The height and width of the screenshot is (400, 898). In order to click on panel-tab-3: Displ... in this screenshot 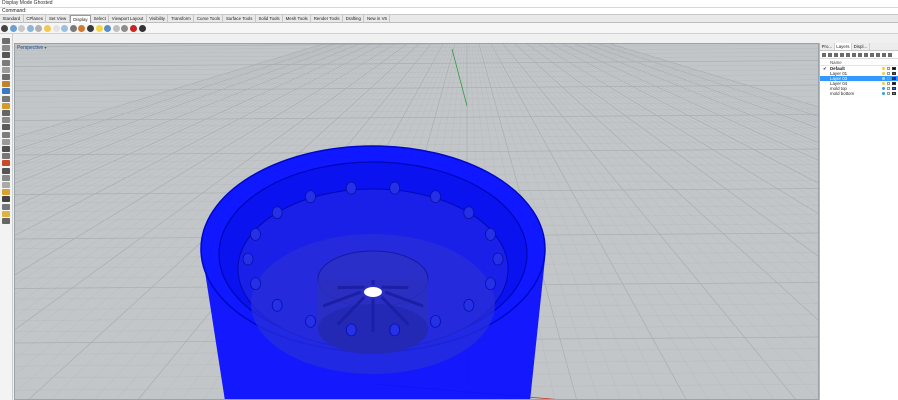, I will do `click(861, 46)`.